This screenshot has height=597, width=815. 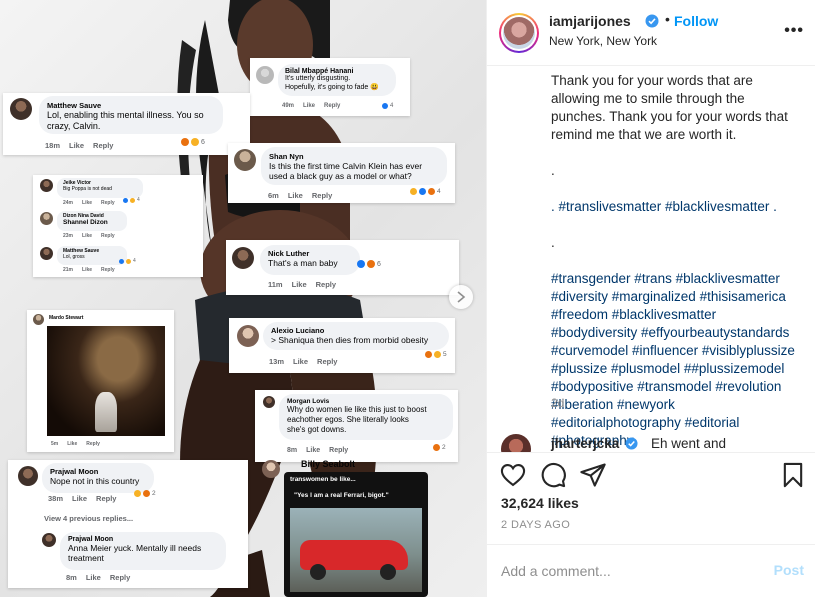 What do you see at coordinates (100, 188) in the screenshot?
I see `comment-bubble: Jeike Victor Big Poppa is not dead` at bounding box center [100, 188].